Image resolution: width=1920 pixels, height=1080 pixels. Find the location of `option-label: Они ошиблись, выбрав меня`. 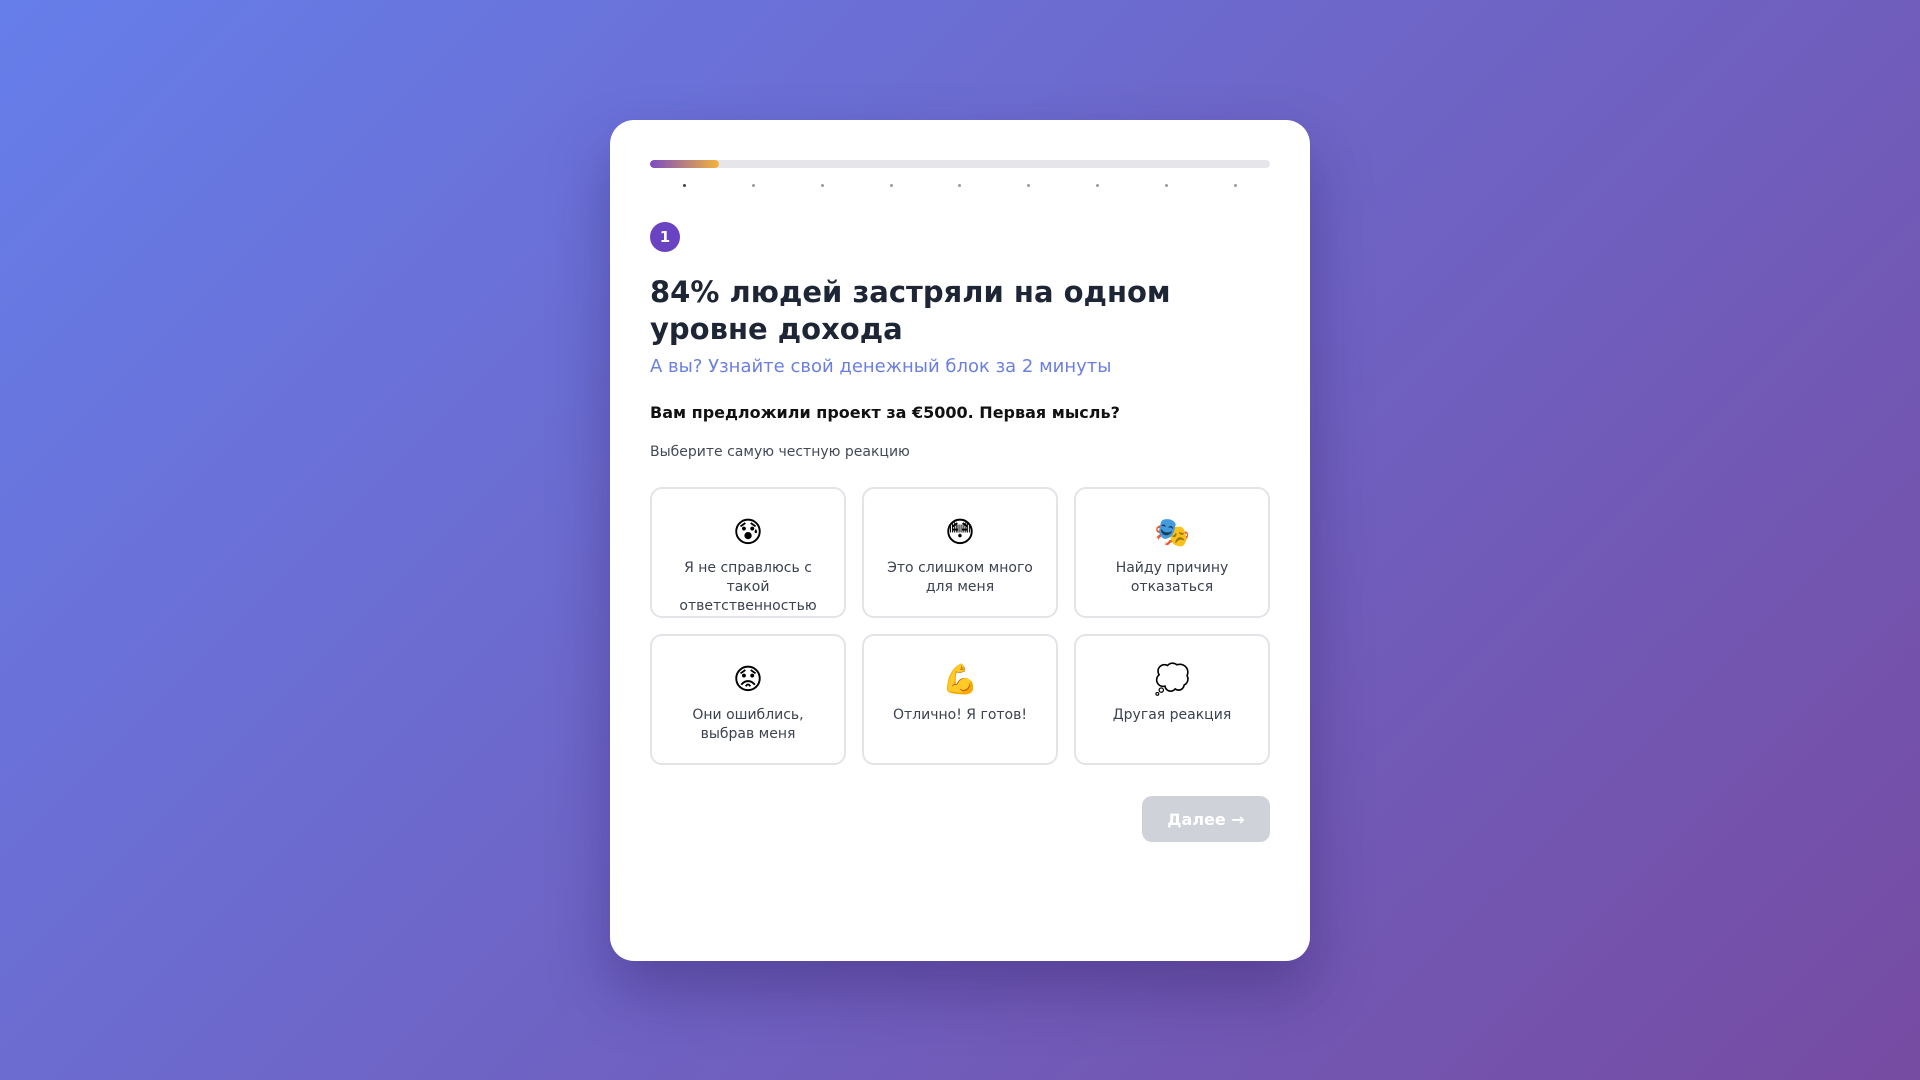

option-label: Они ошиблись, выбрав меня is located at coordinates (748, 724).